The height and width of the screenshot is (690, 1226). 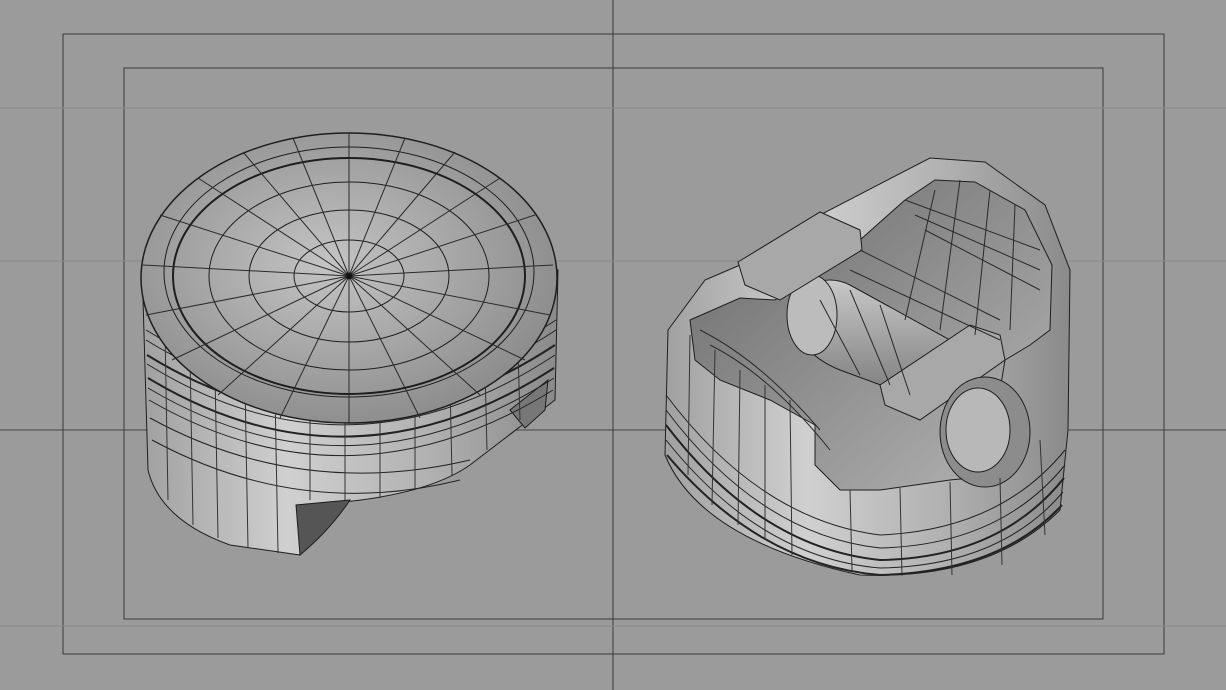 What do you see at coordinates (323, 528) in the screenshot?
I see `skirt-window` at bounding box center [323, 528].